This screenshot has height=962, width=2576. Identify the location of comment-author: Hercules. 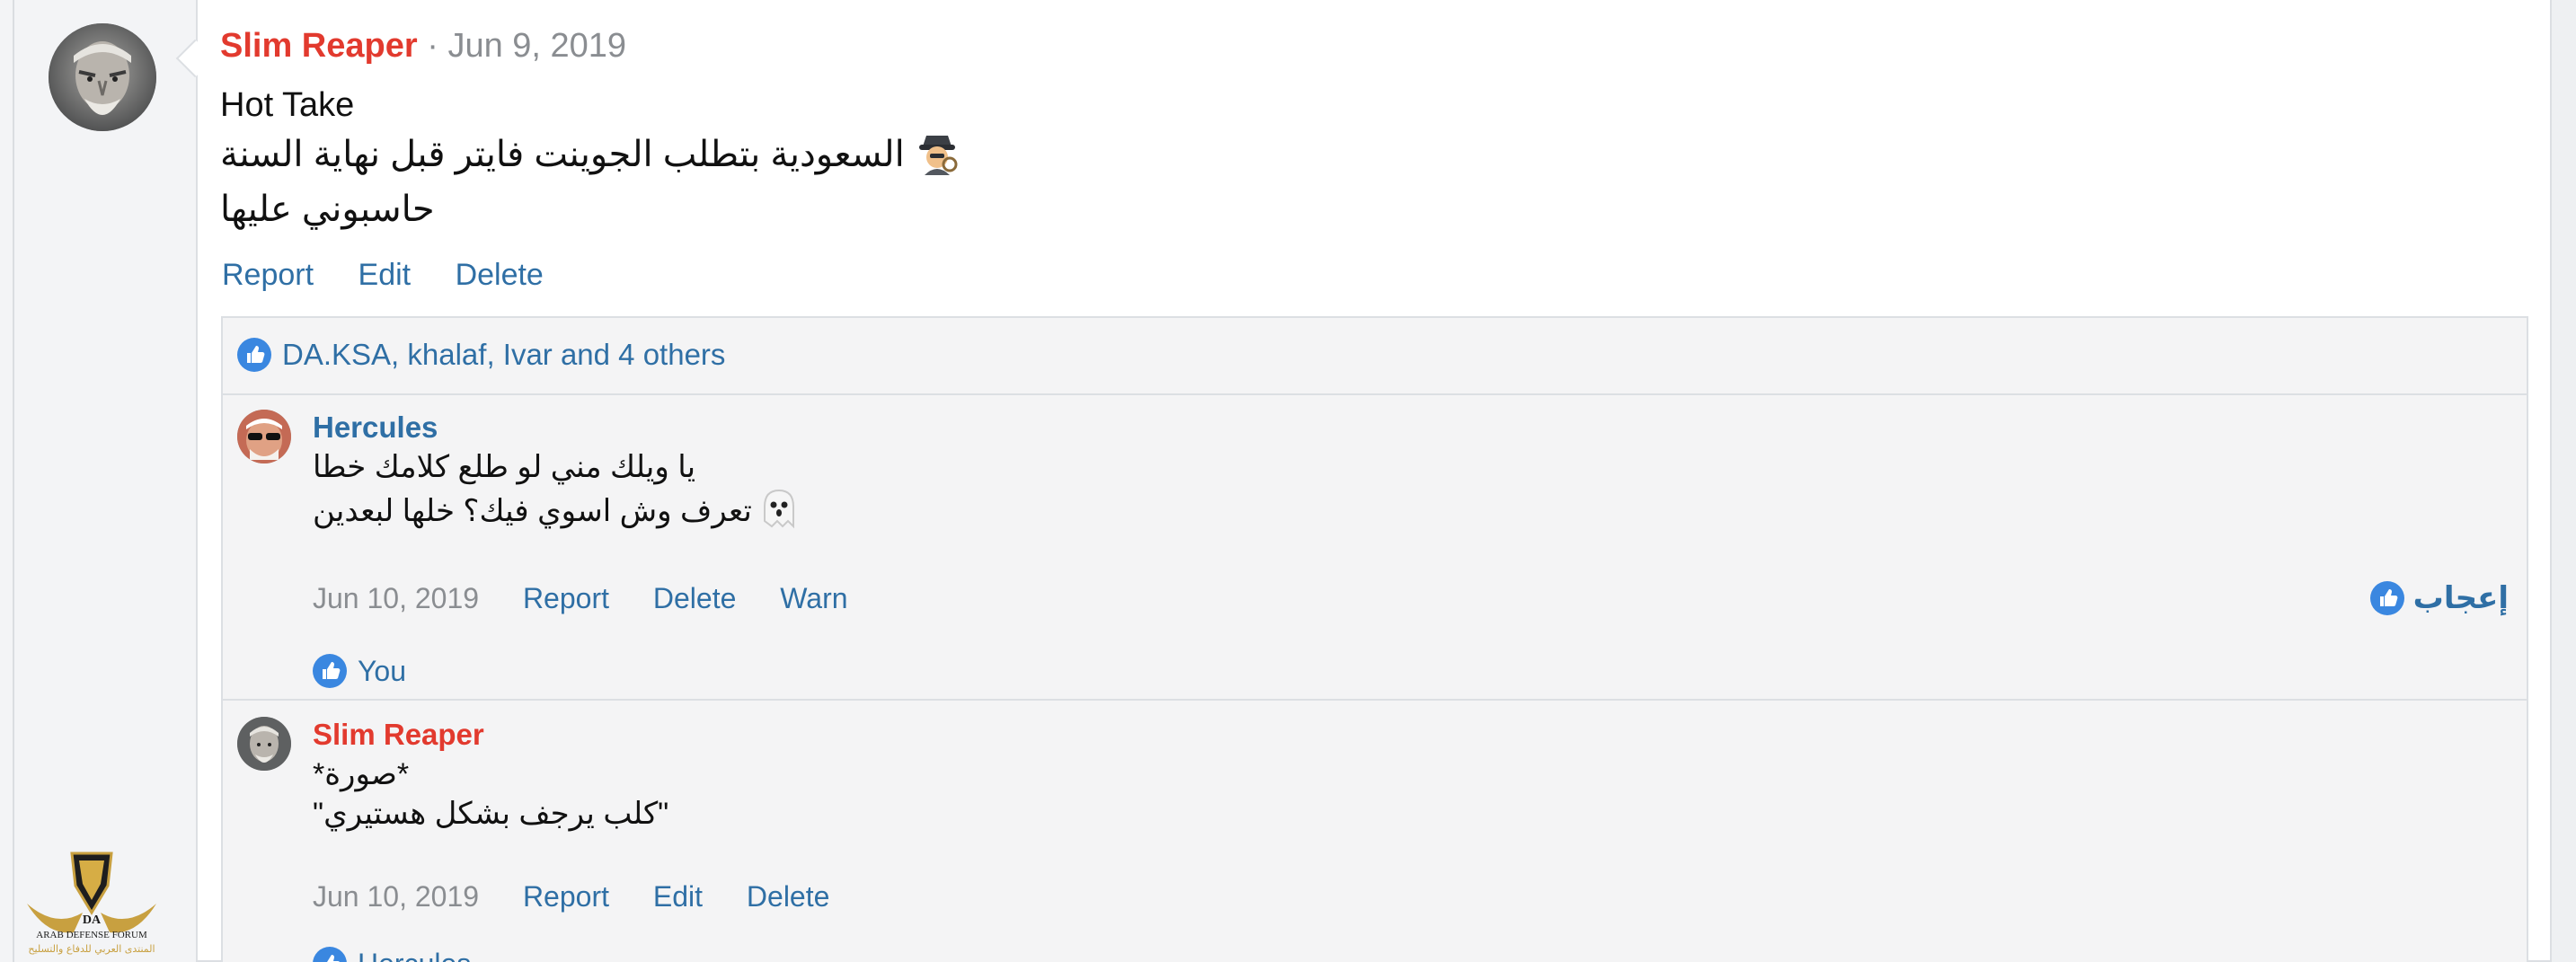
(375, 428).